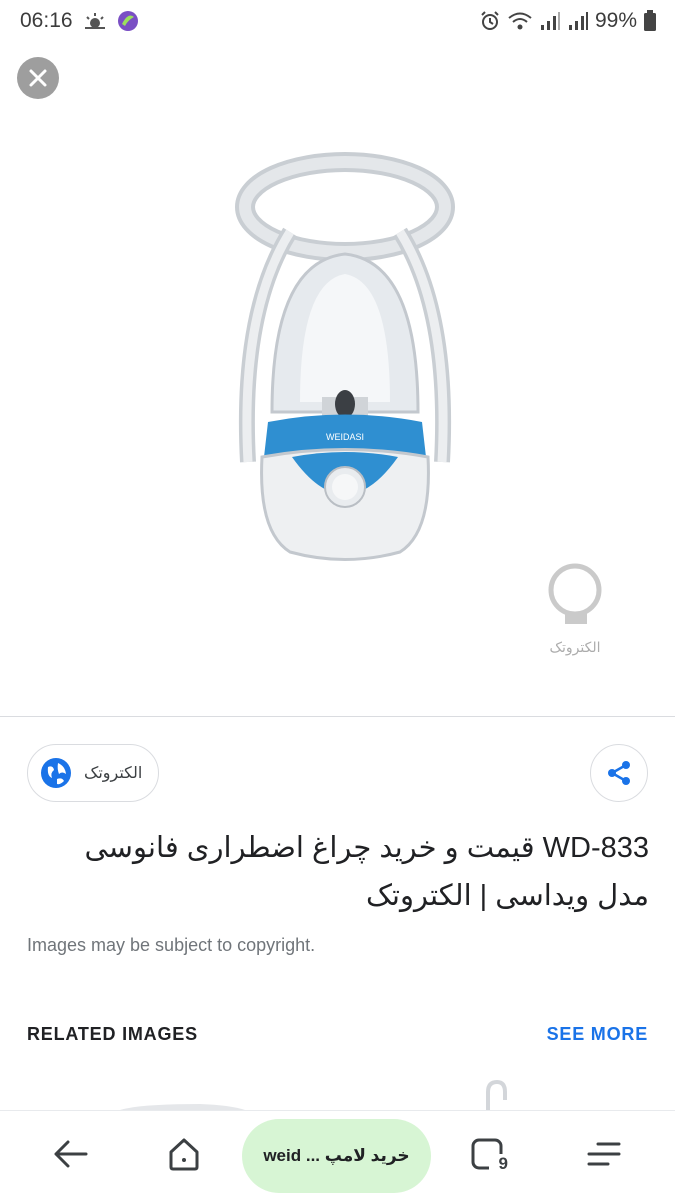 This screenshot has width=675, height=1200. I want to click on status-time: 06:16, so click(46, 20).